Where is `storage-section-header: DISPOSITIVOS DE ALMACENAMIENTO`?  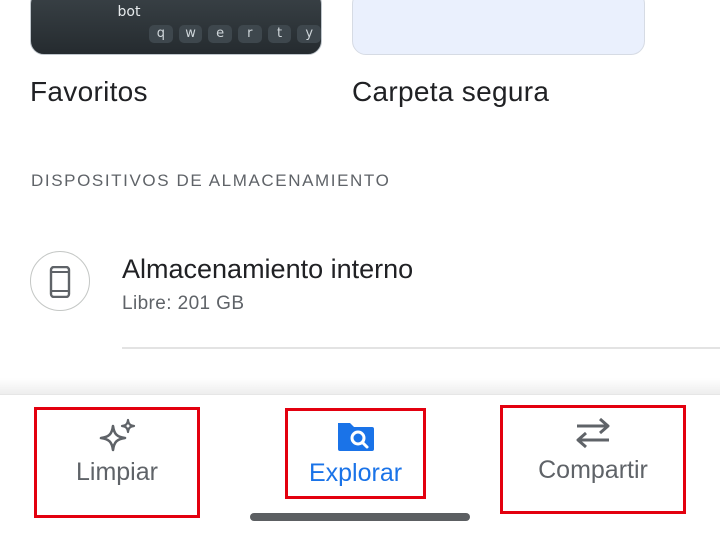
storage-section-header: DISPOSITIVOS DE ALMACENAMIENTO is located at coordinates (211, 180).